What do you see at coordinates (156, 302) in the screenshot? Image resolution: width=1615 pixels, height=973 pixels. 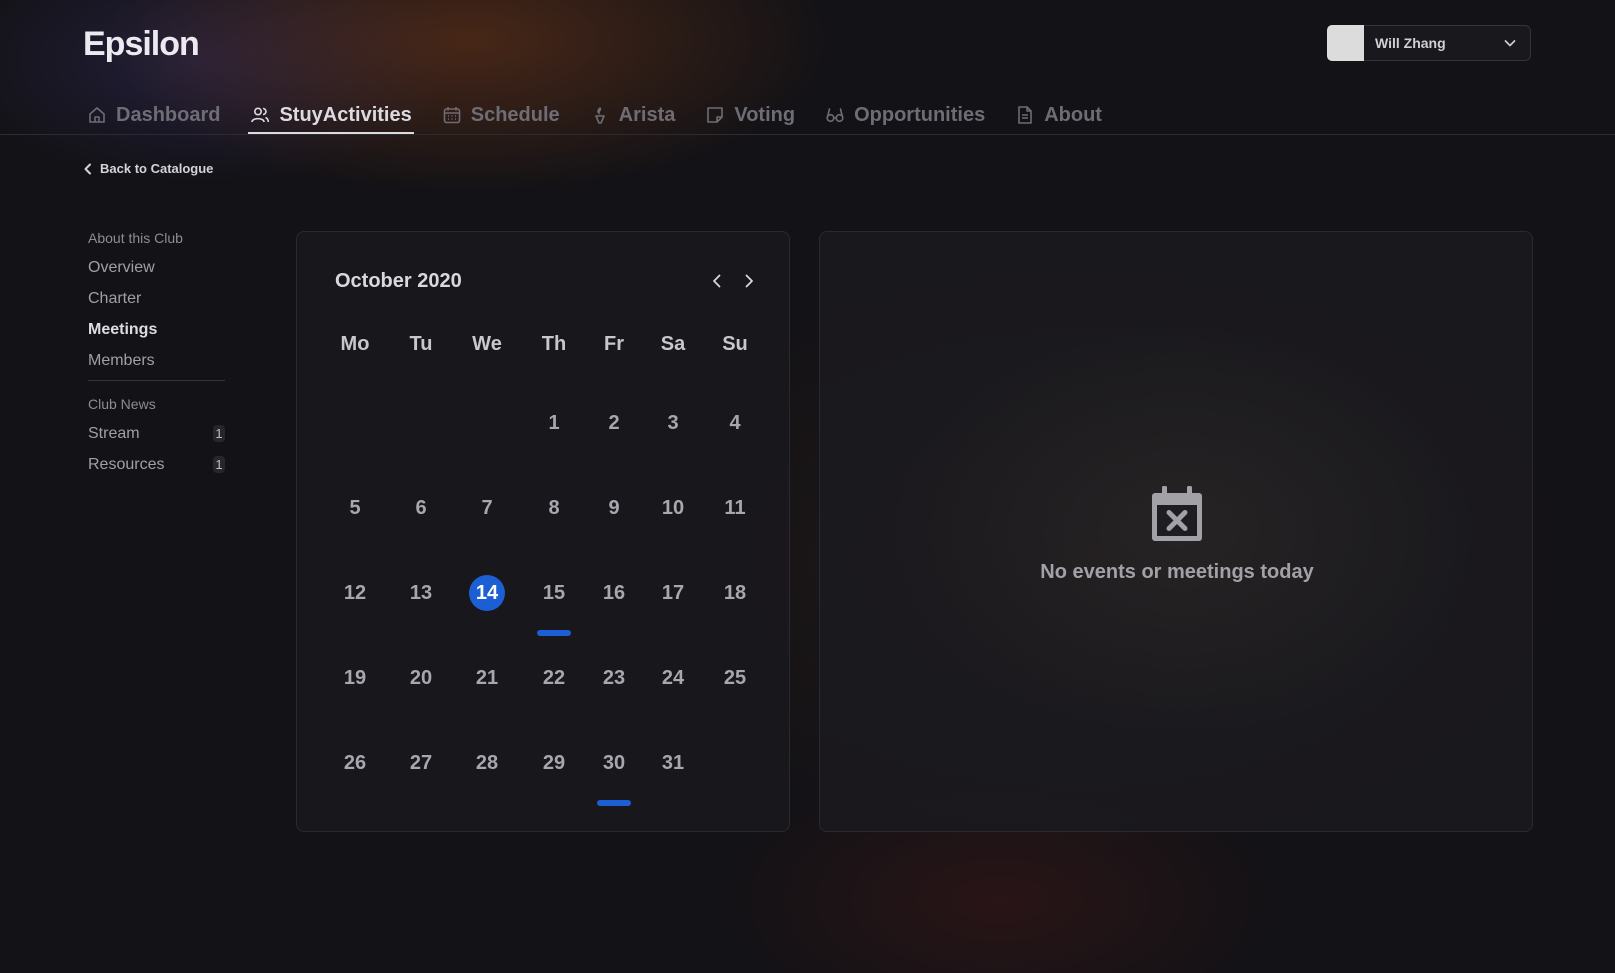 I see `sidebar-item-charter: Charter` at bounding box center [156, 302].